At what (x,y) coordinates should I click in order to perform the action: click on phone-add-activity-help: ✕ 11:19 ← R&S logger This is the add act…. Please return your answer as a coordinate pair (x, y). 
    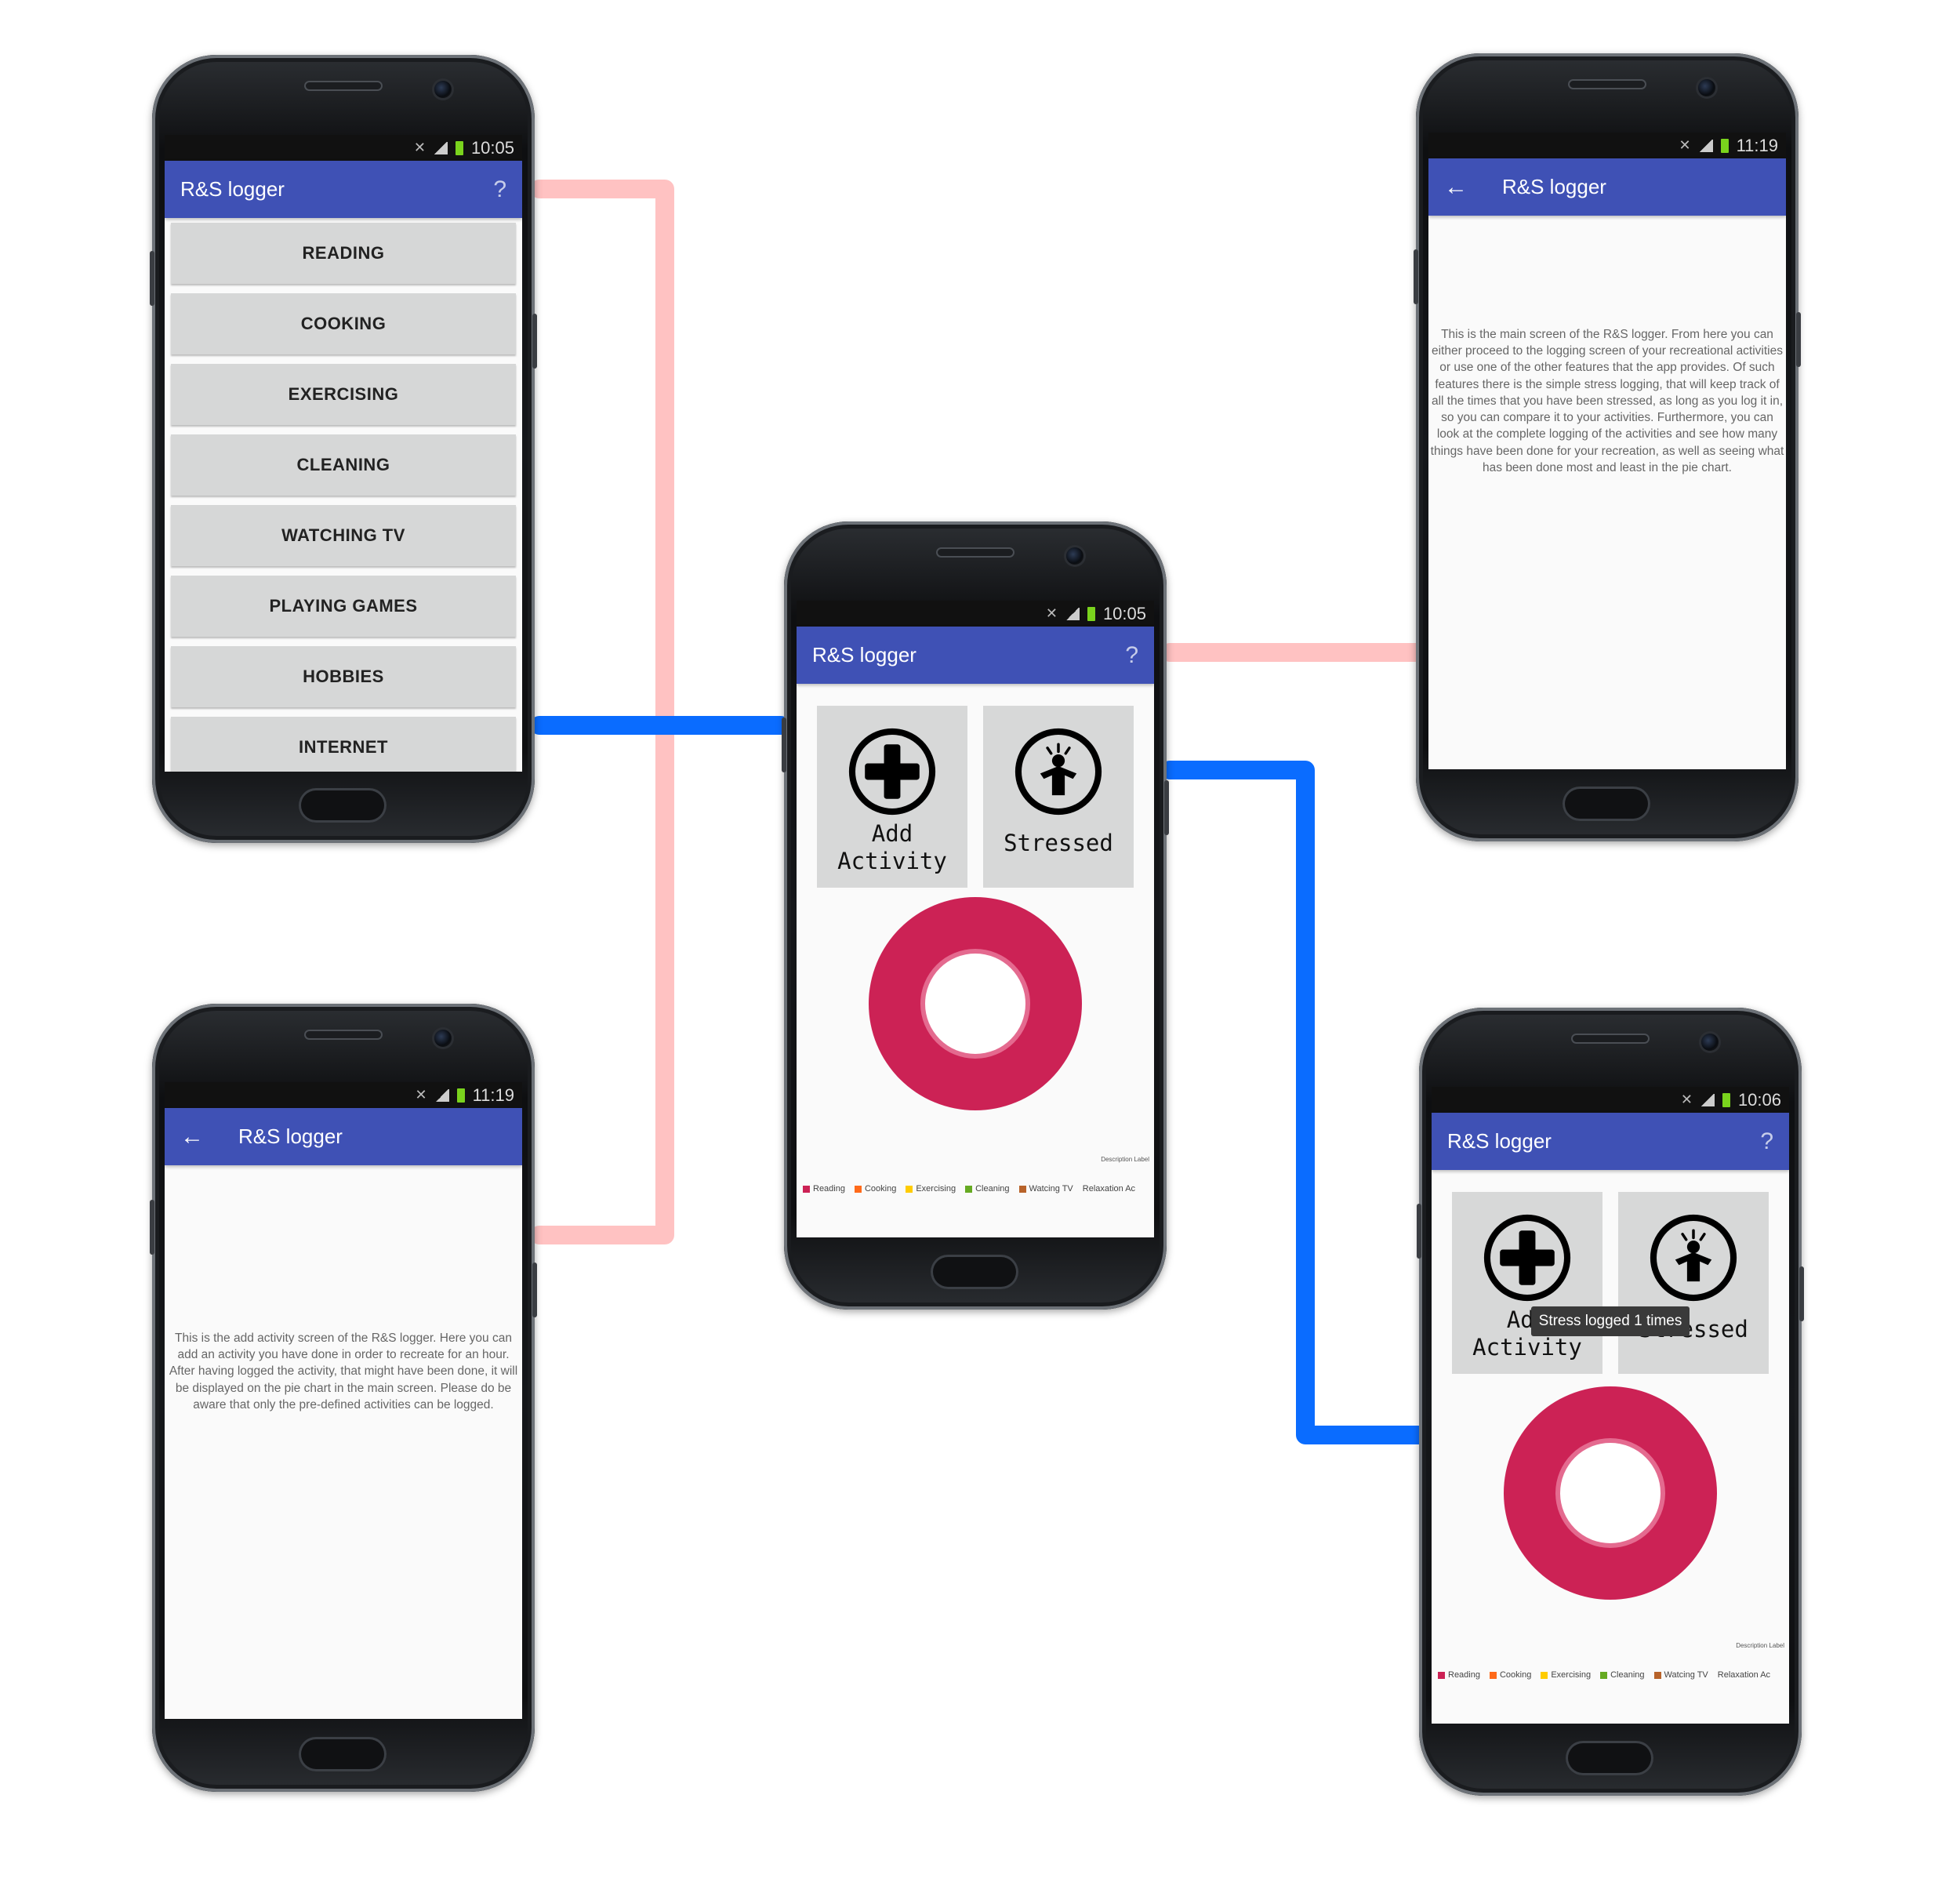
    Looking at the image, I should click on (343, 1398).